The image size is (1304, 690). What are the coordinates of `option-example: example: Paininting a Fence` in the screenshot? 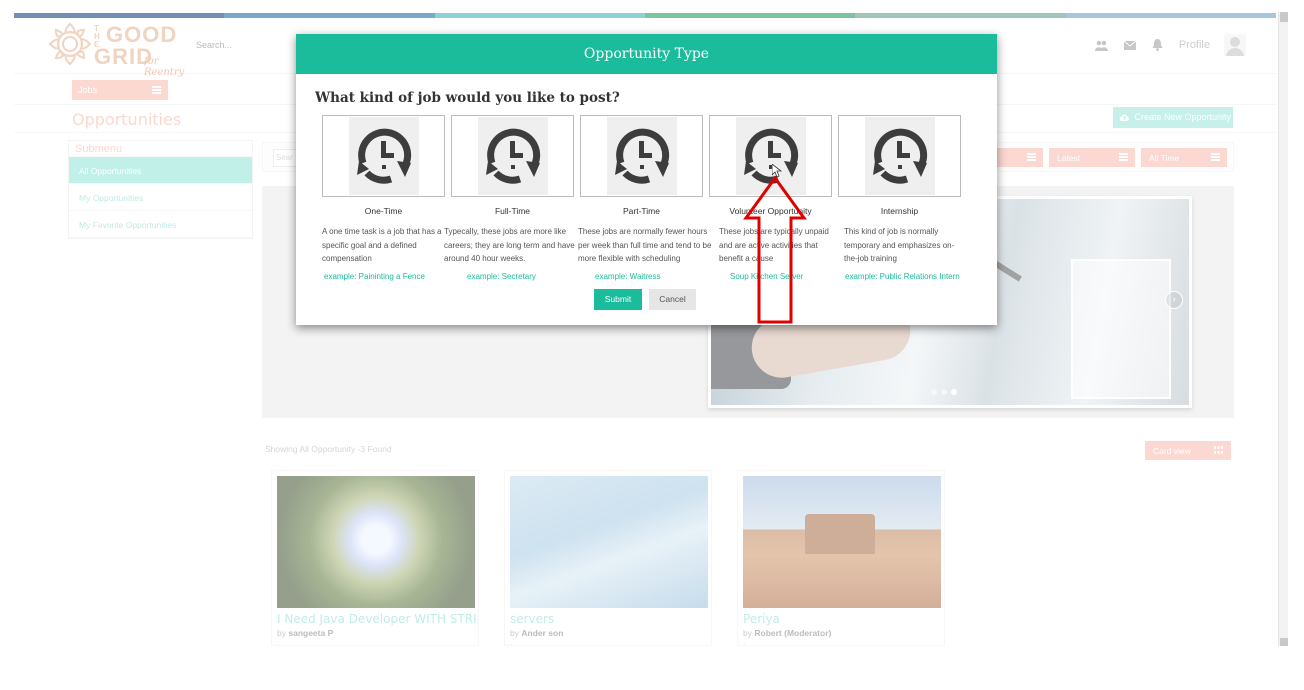 It's located at (374, 276).